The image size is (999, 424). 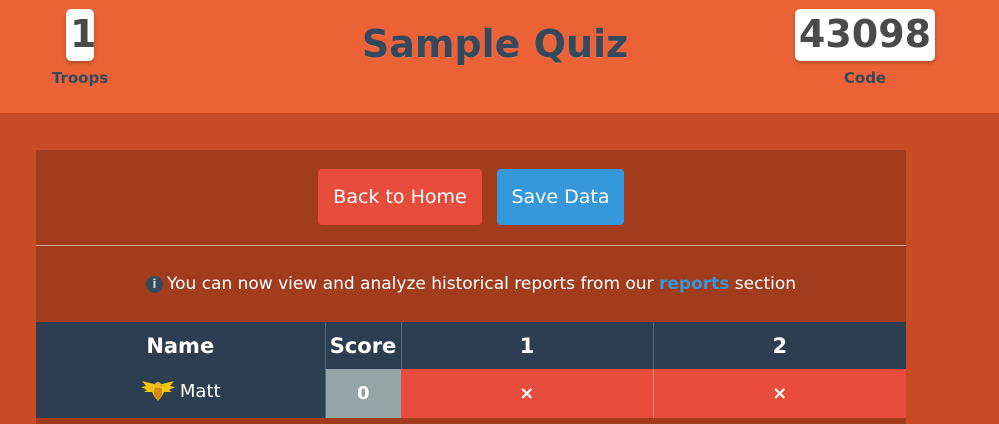 I want to click on info-icon: i, so click(x=154, y=284).